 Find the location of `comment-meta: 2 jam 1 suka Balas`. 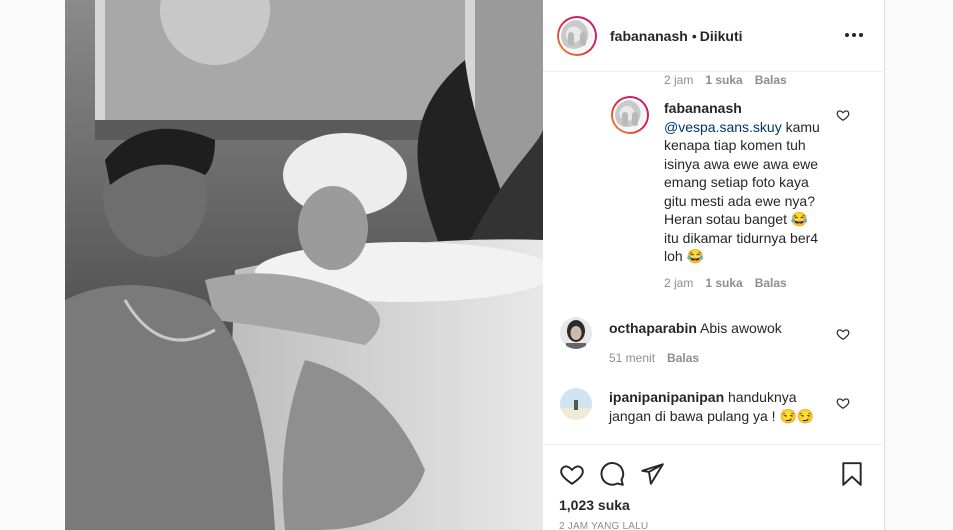

comment-meta: 2 jam 1 suka Balas is located at coordinates (725, 80).